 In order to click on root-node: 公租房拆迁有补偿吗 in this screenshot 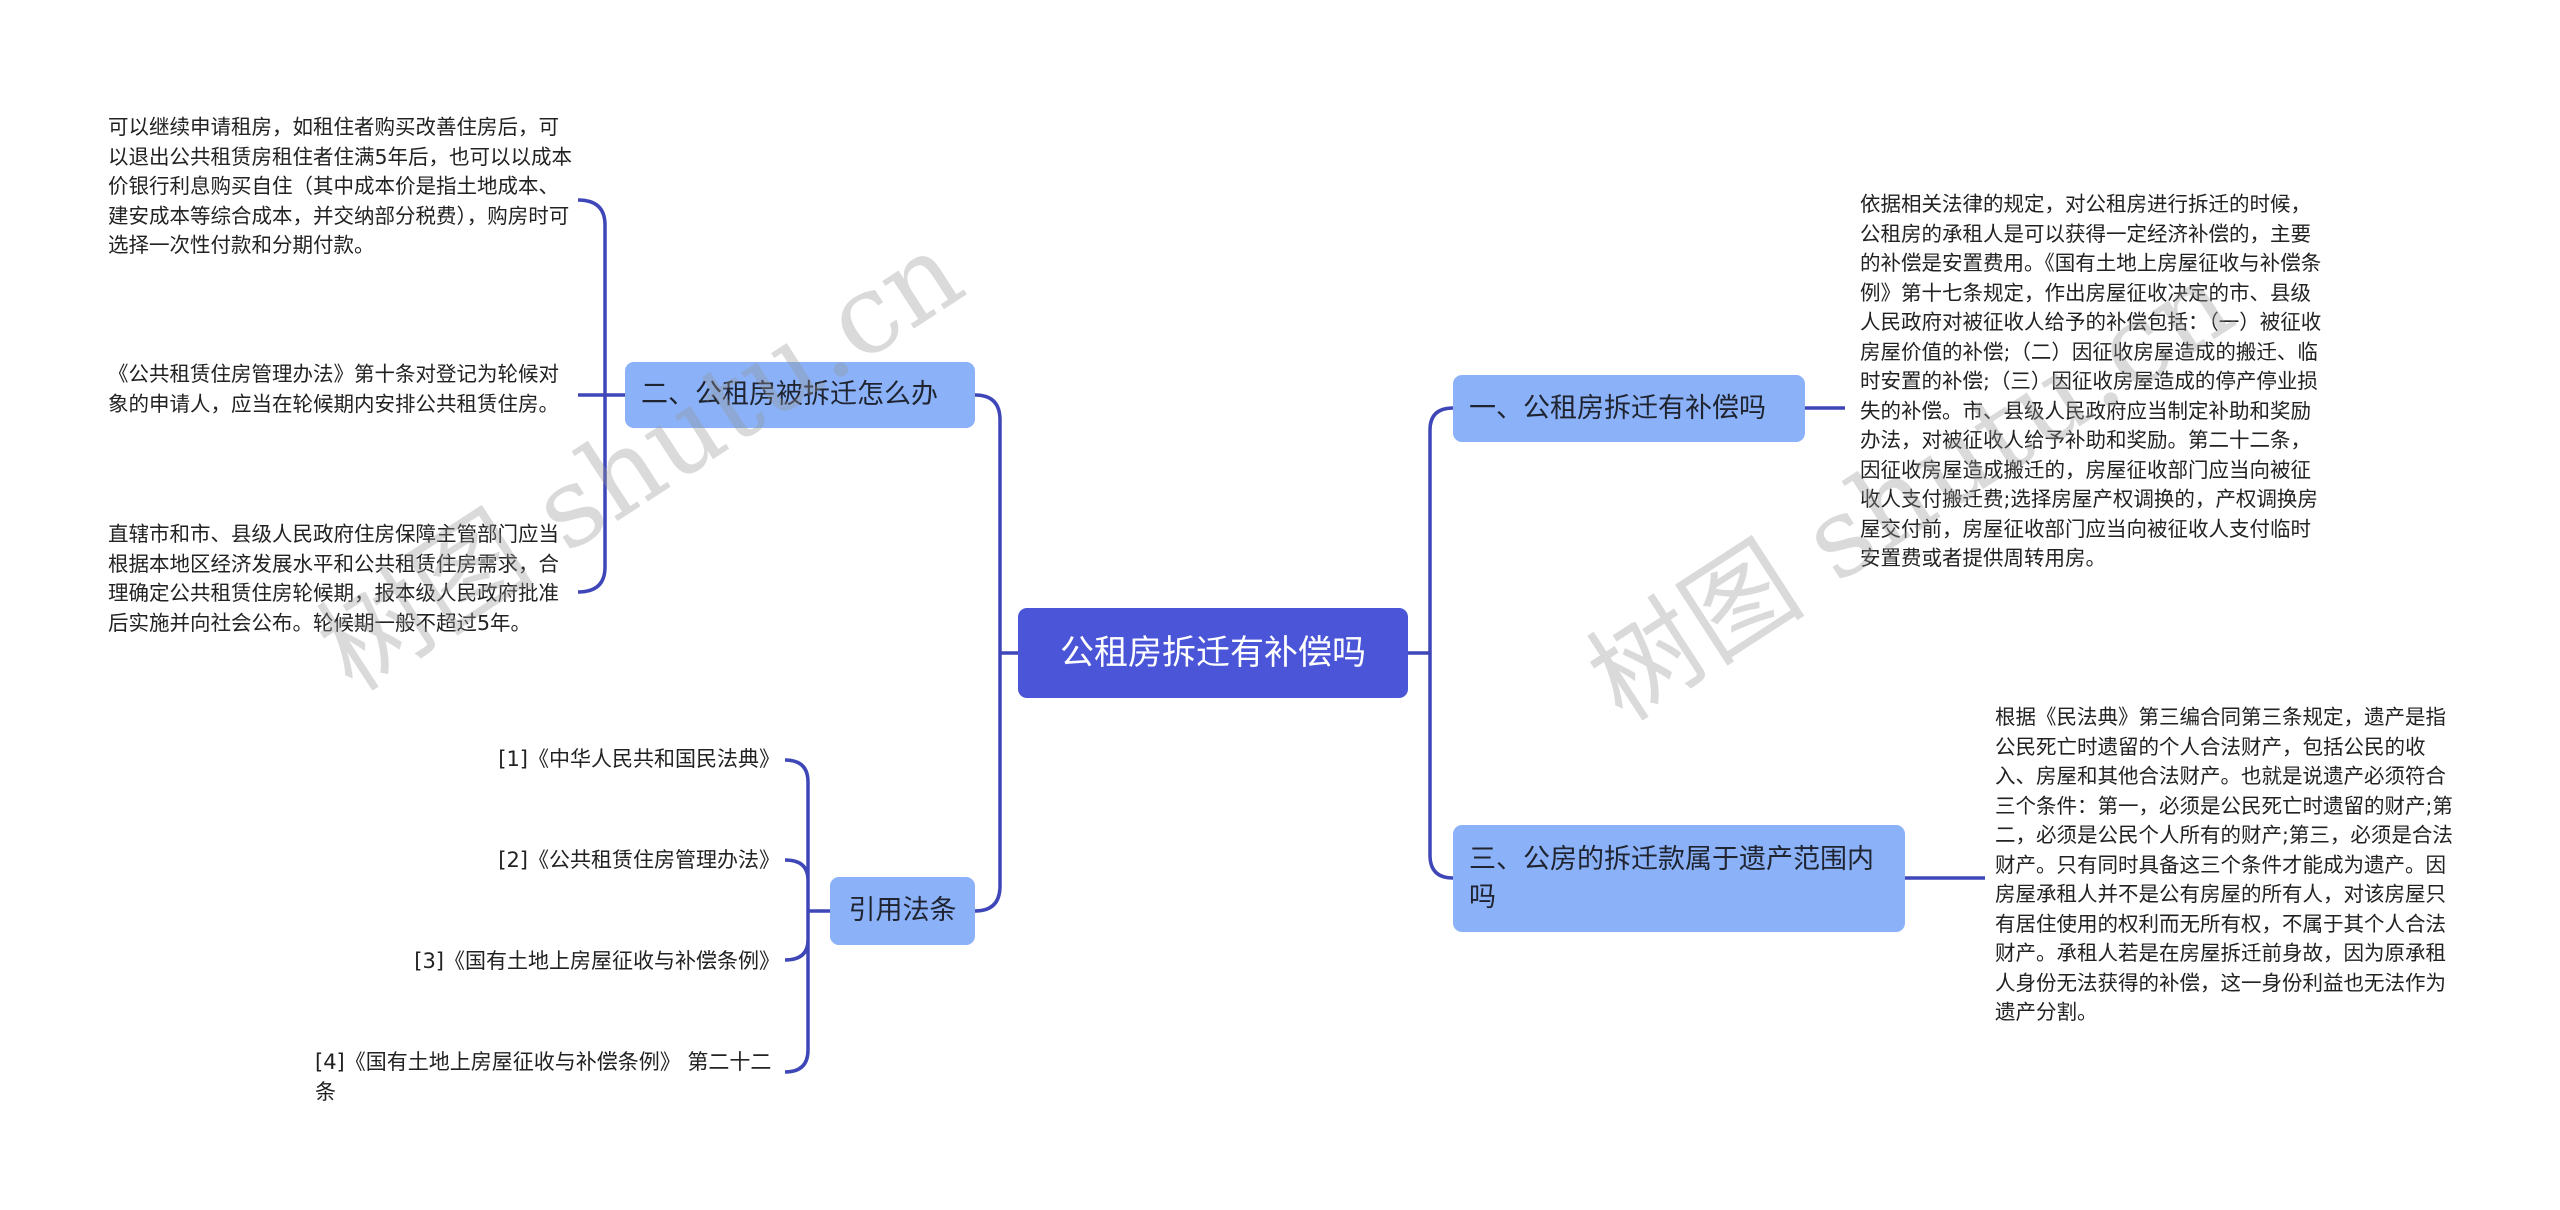, I will do `click(1213, 653)`.